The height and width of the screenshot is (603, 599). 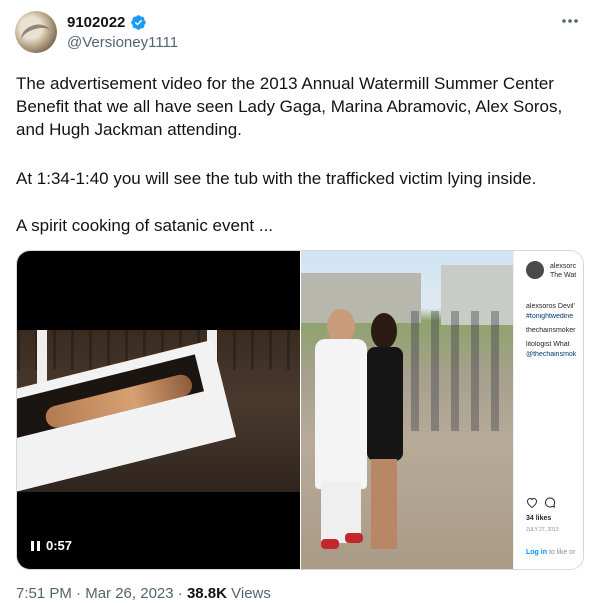 What do you see at coordinates (96, 22) in the screenshot?
I see `author-display-name: 9102022` at bounding box center [96, 22].